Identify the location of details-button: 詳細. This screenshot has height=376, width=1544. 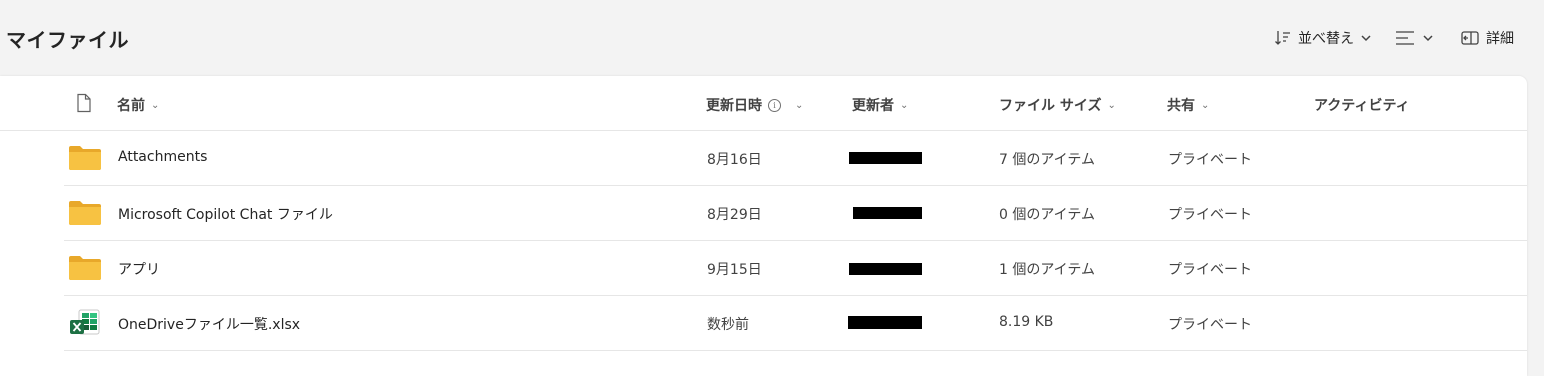
(1487, 38).